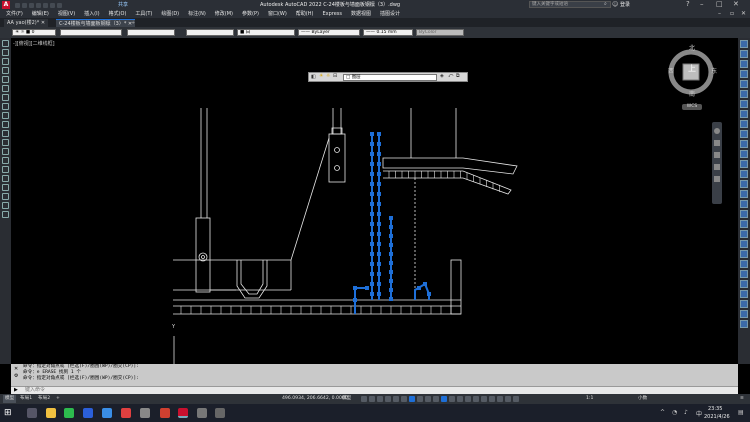 The height and width of the screenshot is (422, 750). What do you see at coordinates (31, 5) in the screenshot?
I see `save-icon` at bounding box center [31, 5].